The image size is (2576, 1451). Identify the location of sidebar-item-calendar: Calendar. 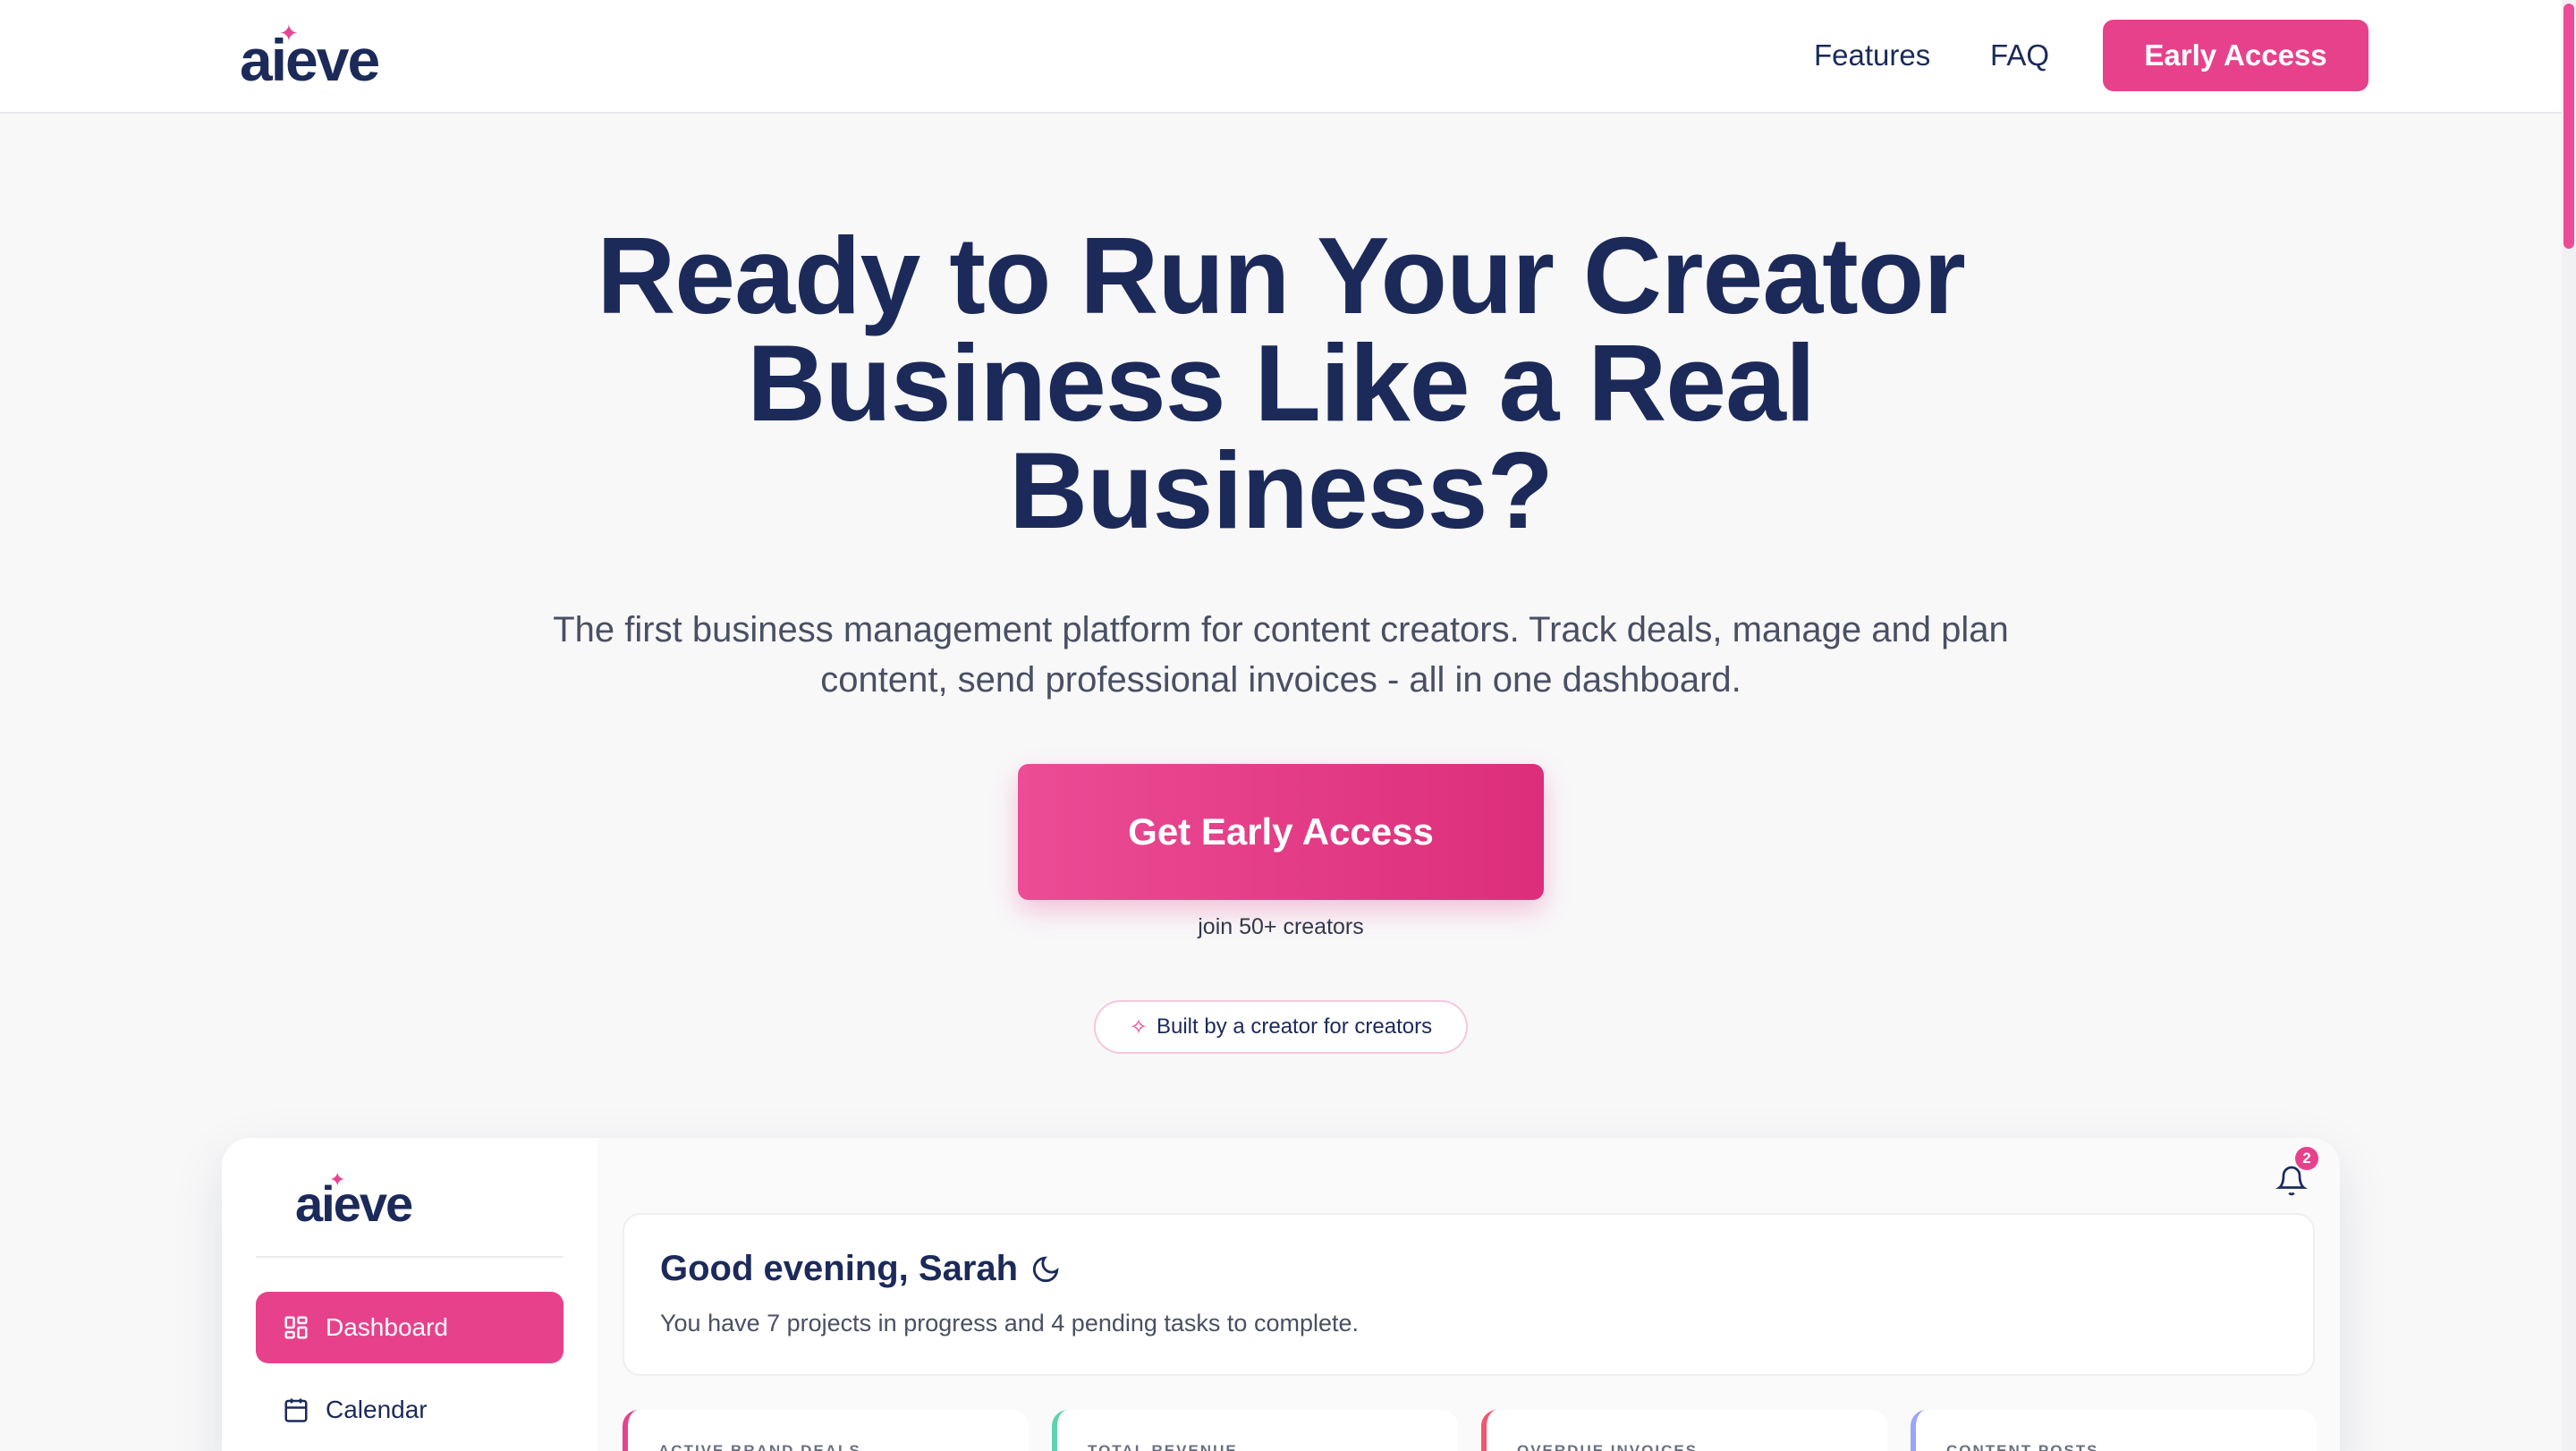
(410, 1410).